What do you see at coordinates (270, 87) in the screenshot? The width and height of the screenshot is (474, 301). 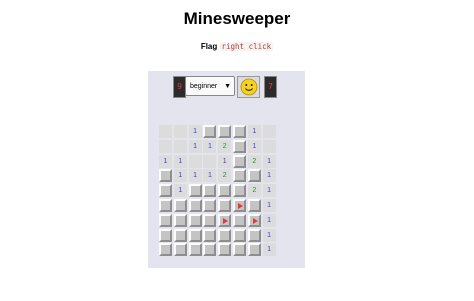 I see `timer-counter: 7` at bounding box center [270, 87].